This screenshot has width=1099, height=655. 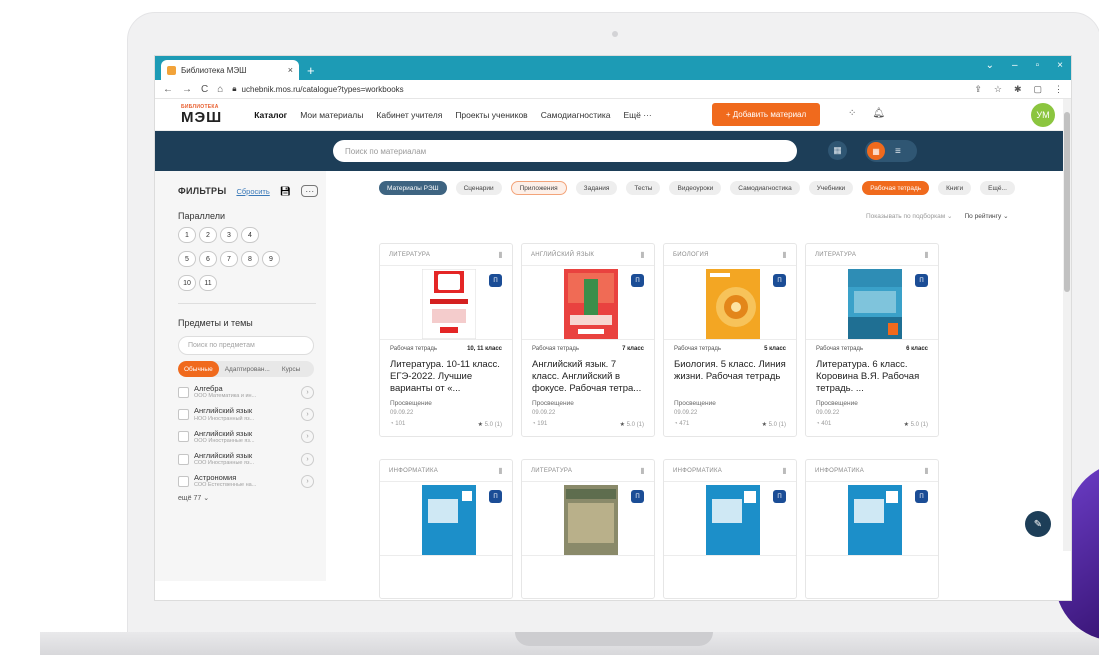 What do you see at coordinates (1067, 202) in the screenshot?
I see `scrollbar-thumb` at bounding box center [1067, 202].